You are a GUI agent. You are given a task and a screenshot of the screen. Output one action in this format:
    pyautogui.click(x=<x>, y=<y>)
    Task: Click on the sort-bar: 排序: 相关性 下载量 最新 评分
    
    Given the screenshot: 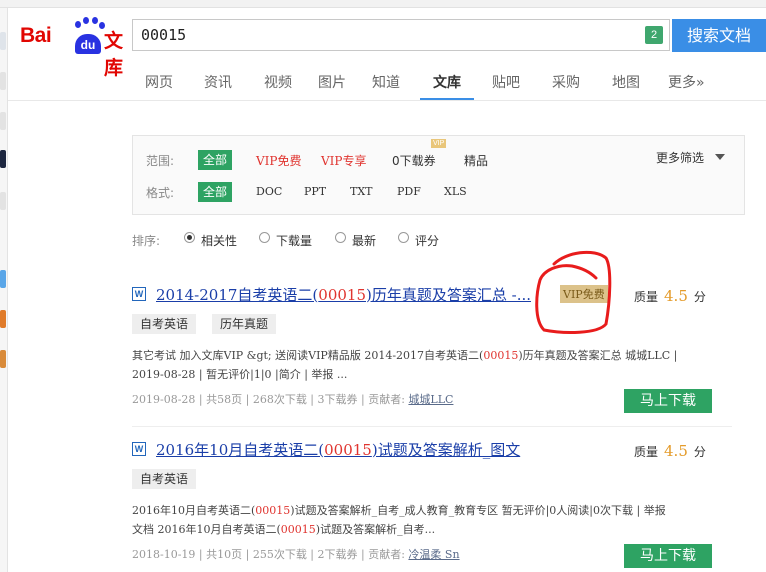 What is the action you would take?
    pyautogui.click(x=332, y=240)
    